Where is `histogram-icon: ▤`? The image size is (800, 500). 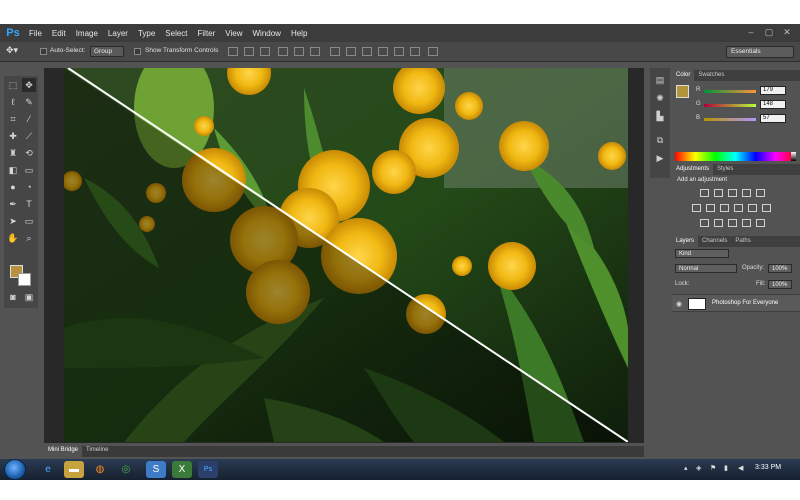
histogram-icon: ▤ is located at coordinates (660, 80).